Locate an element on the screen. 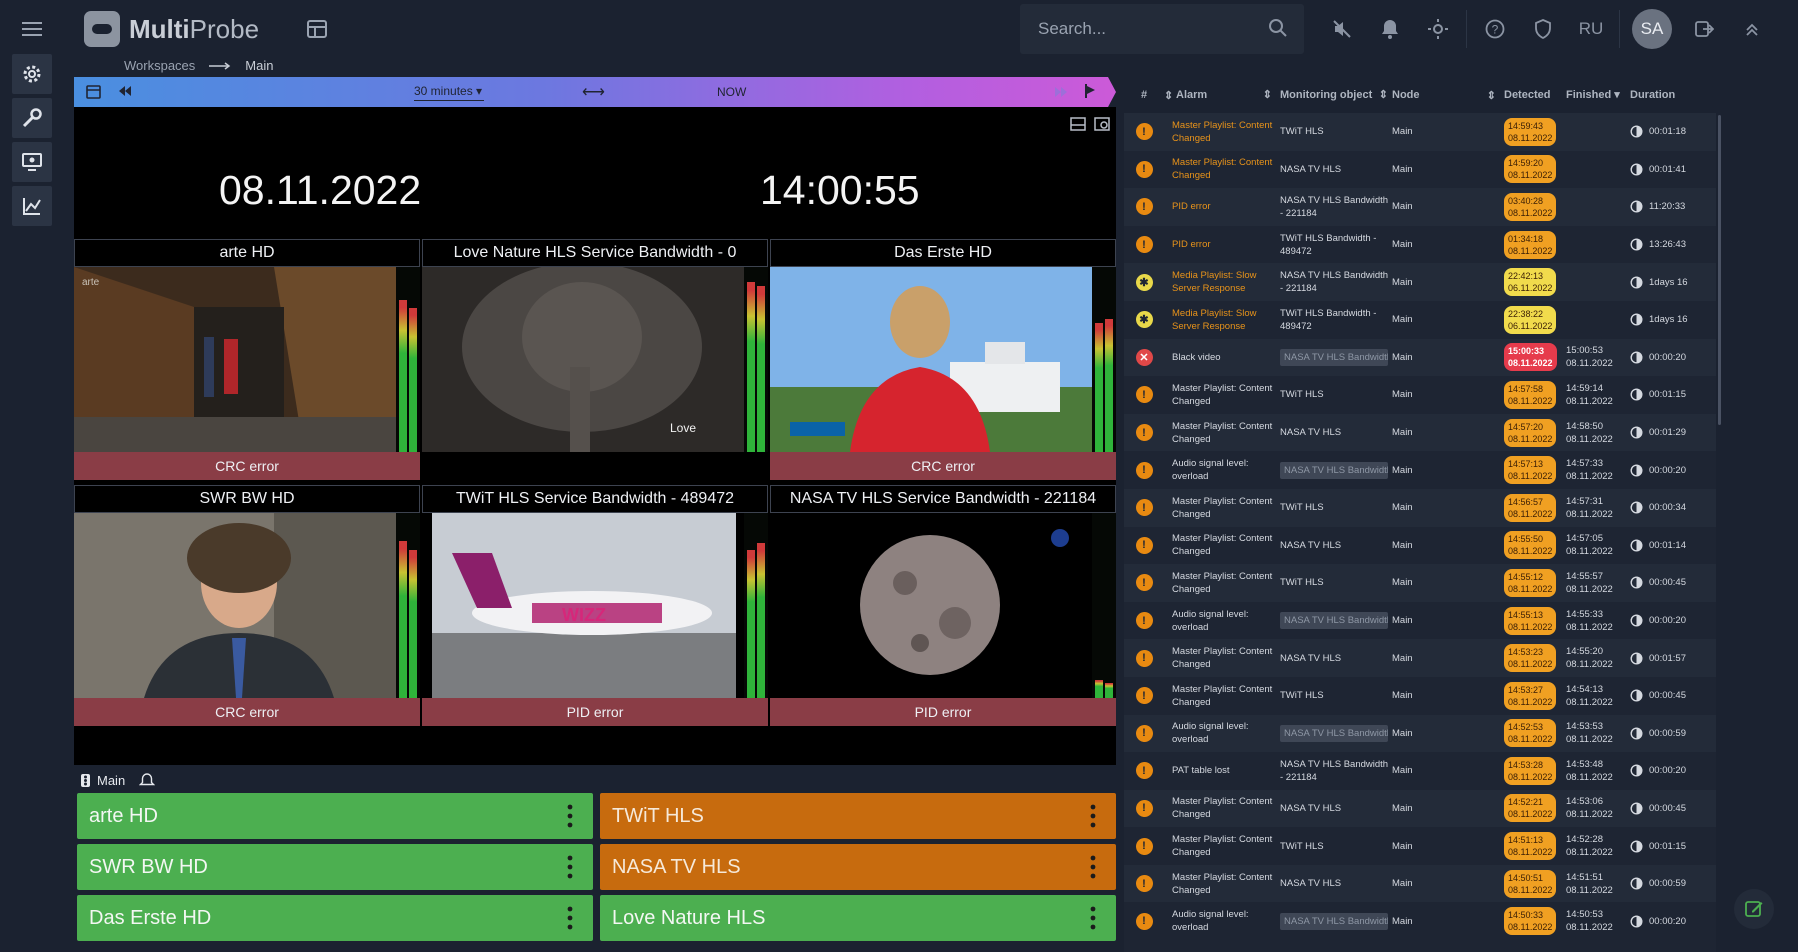 The image size is (1798, 952). avatar: SA is located at coordinates (1652, 29).